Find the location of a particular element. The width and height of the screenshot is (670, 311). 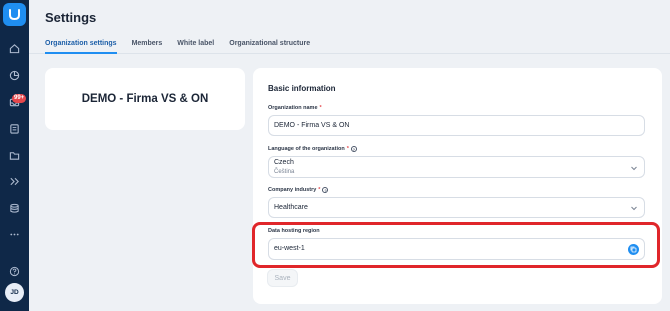

folder-icon is located at coordinates (14, 155).